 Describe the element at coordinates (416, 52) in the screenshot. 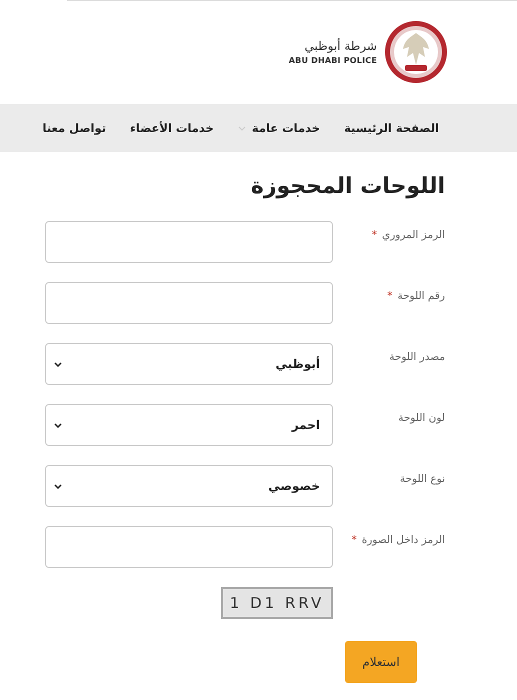

I see `emblem-logo` at that location.